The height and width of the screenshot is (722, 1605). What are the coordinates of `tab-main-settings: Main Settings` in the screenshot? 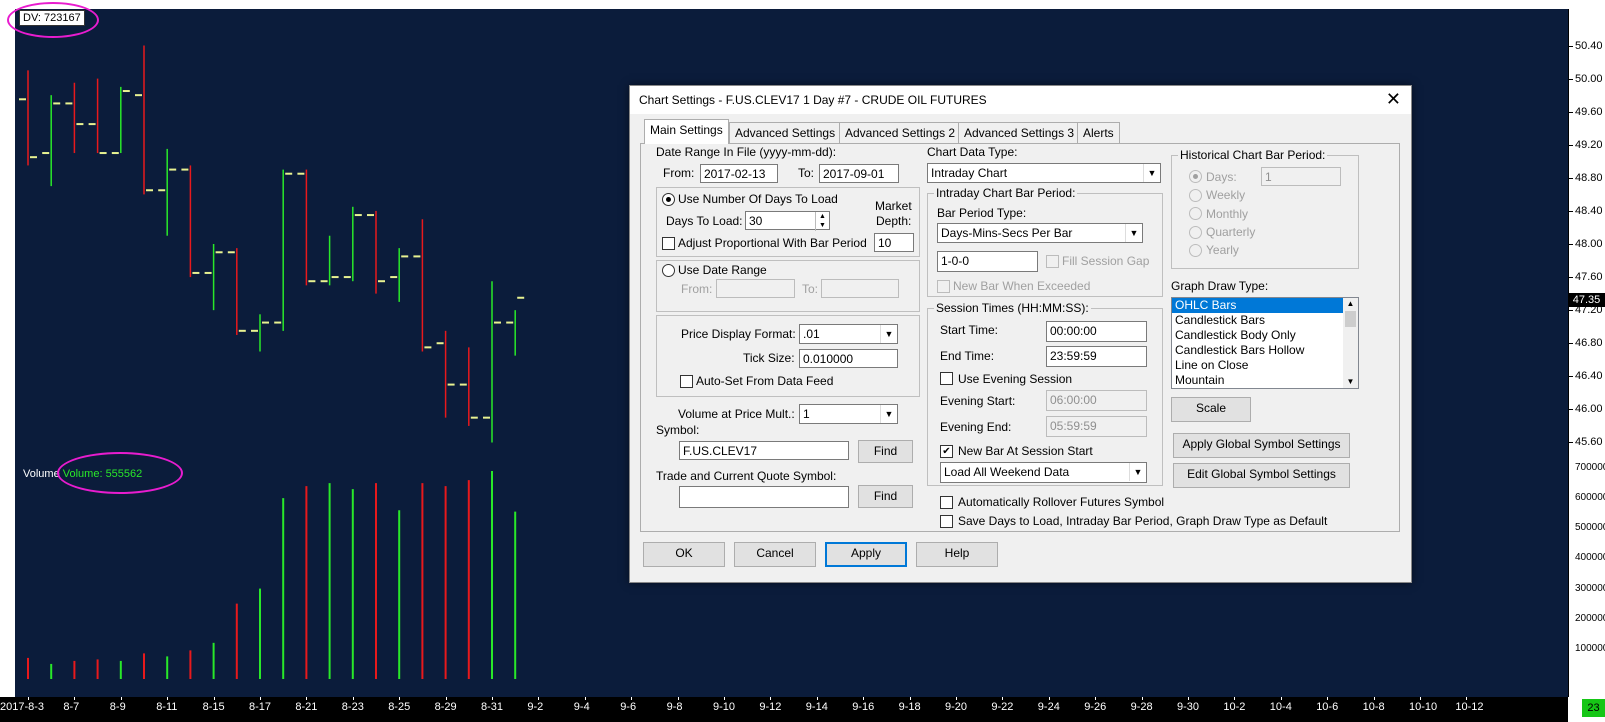 It's located at (686, 131).